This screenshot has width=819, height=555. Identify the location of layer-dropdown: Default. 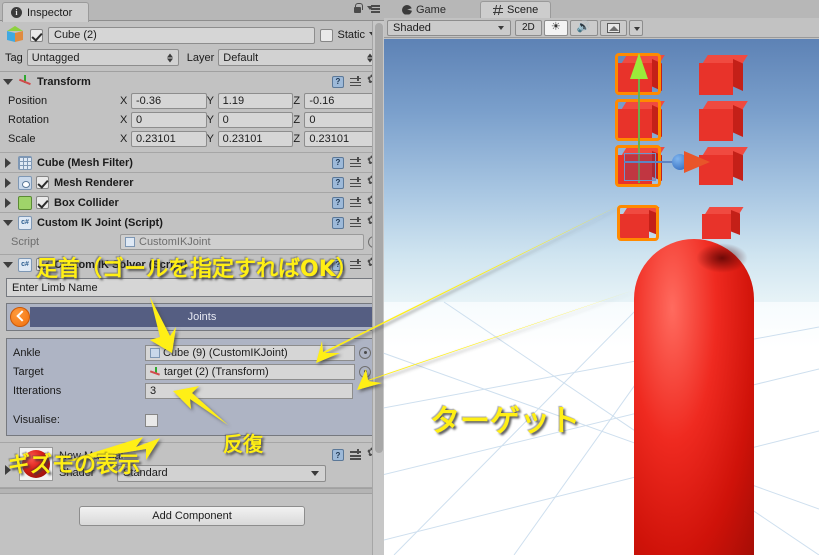
(298, 57).